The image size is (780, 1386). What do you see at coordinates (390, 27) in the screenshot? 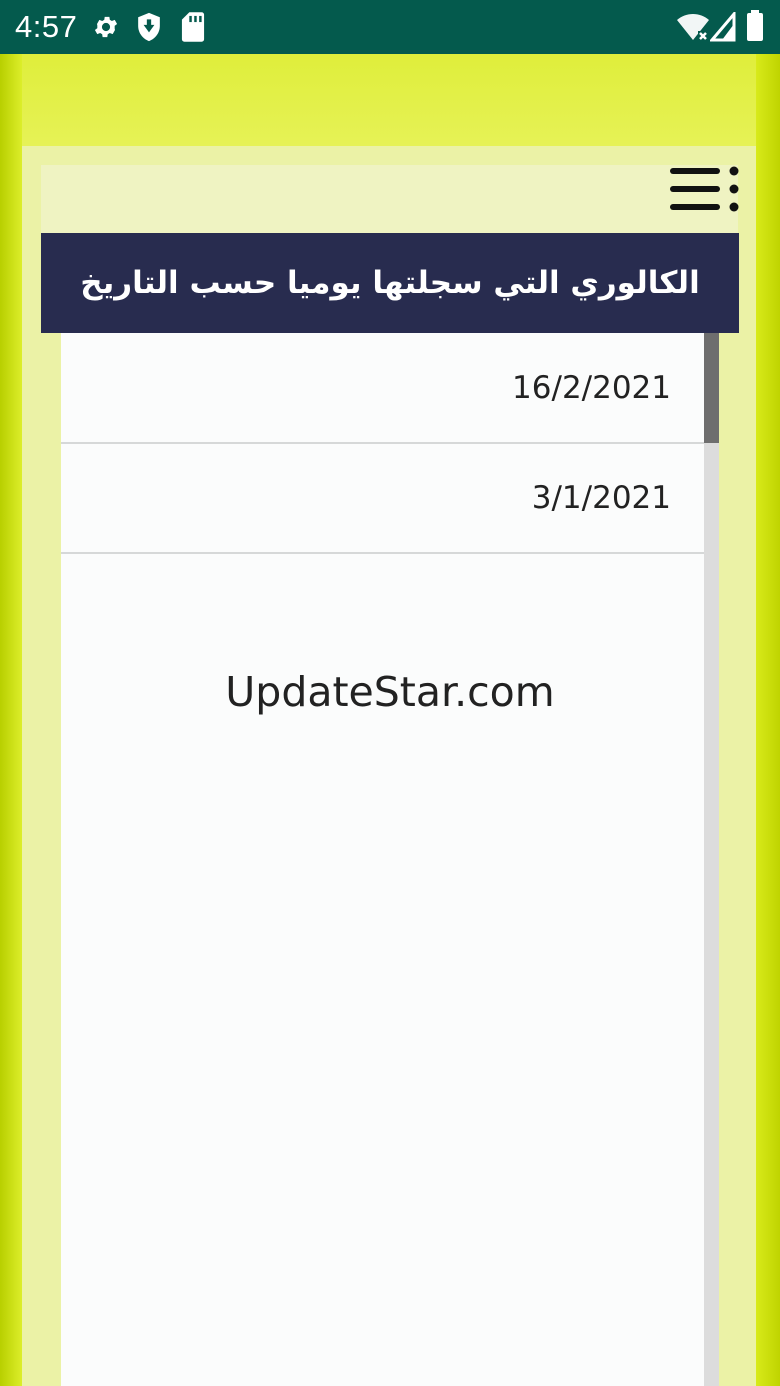
I see `status-bar: 4:57` at bounding box center [390, 27].